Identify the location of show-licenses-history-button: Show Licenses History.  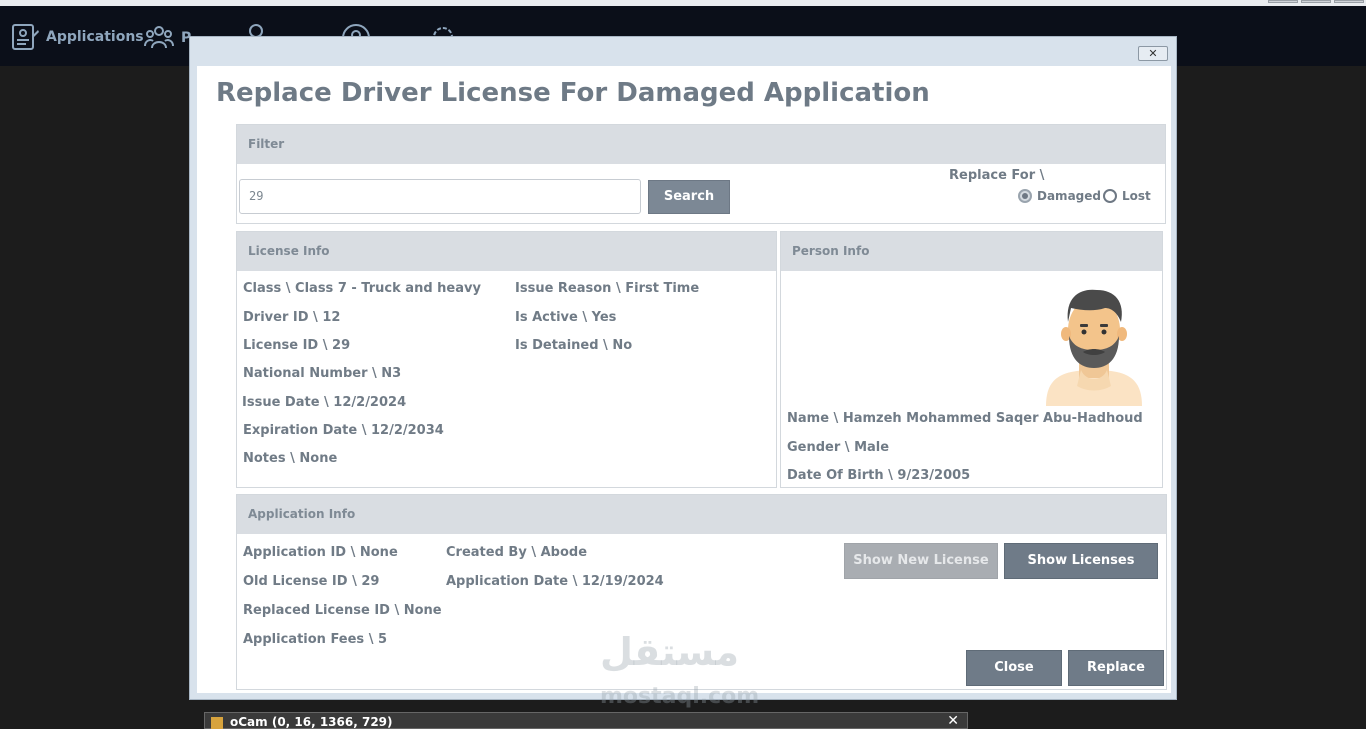
(1081, 572).